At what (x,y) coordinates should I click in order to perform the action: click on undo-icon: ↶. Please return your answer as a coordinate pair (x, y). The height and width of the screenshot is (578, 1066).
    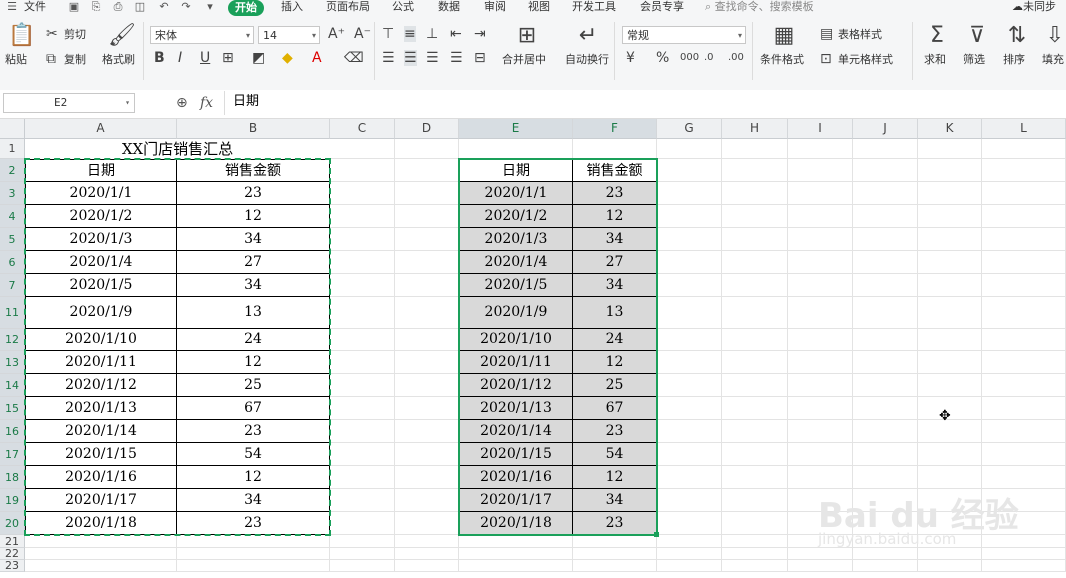
    Looking at the image, I should click on (164, 7).